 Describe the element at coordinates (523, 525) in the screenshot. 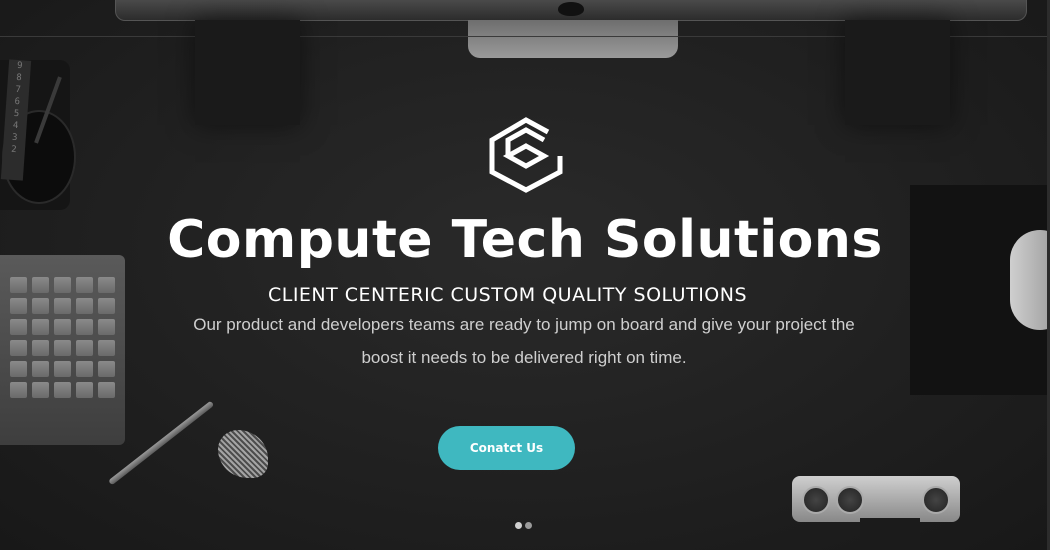

I see `slider-pagination` at that location.